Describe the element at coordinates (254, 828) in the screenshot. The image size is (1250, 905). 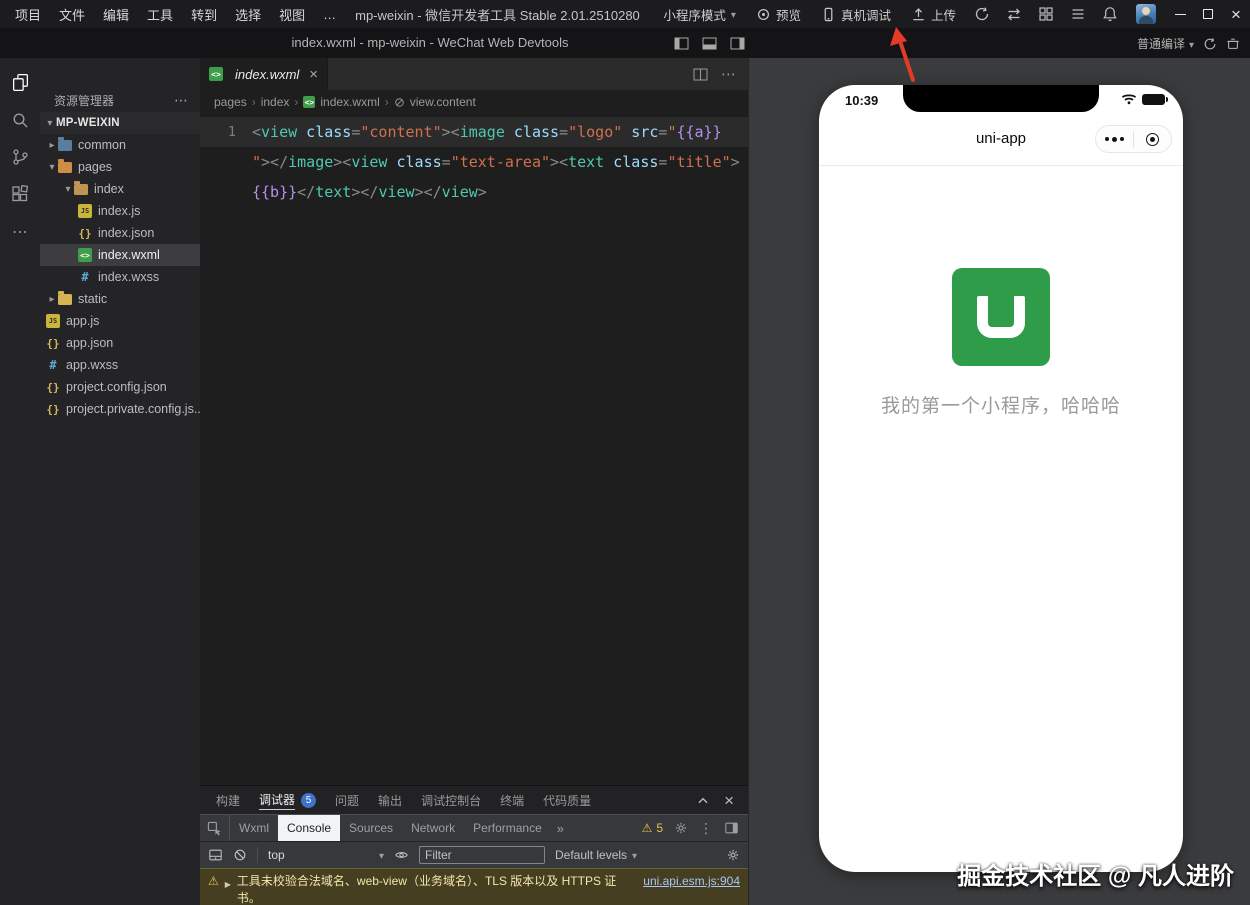
I see `devtools-tab-wxml: Wxml` at that location.